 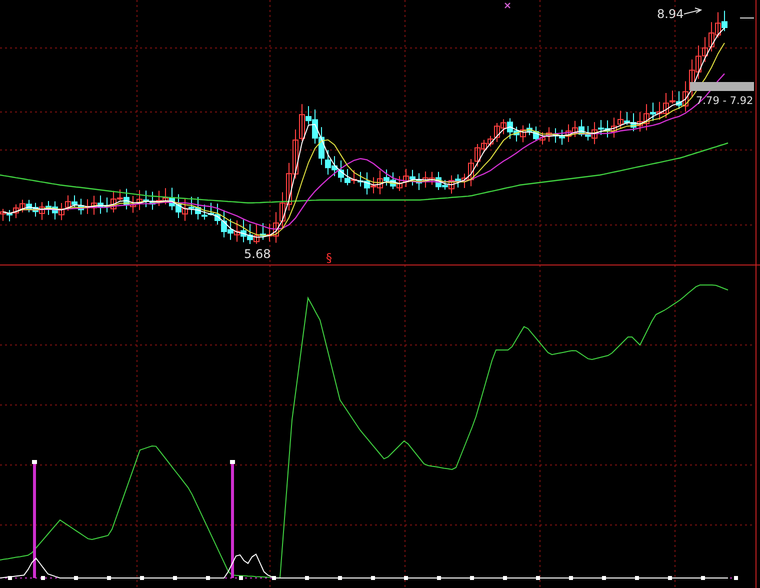 What do you see at coordinates (670, 14) in the screenshot?
I see `price-label: 8.94` at bounding box center [670, 14].